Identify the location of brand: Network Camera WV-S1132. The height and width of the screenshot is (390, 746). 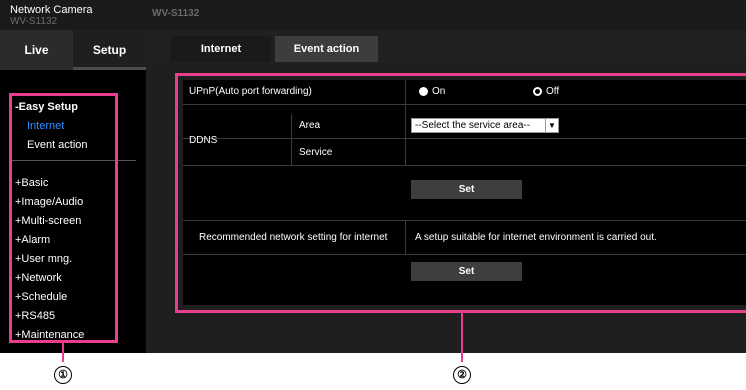
(51, 16).